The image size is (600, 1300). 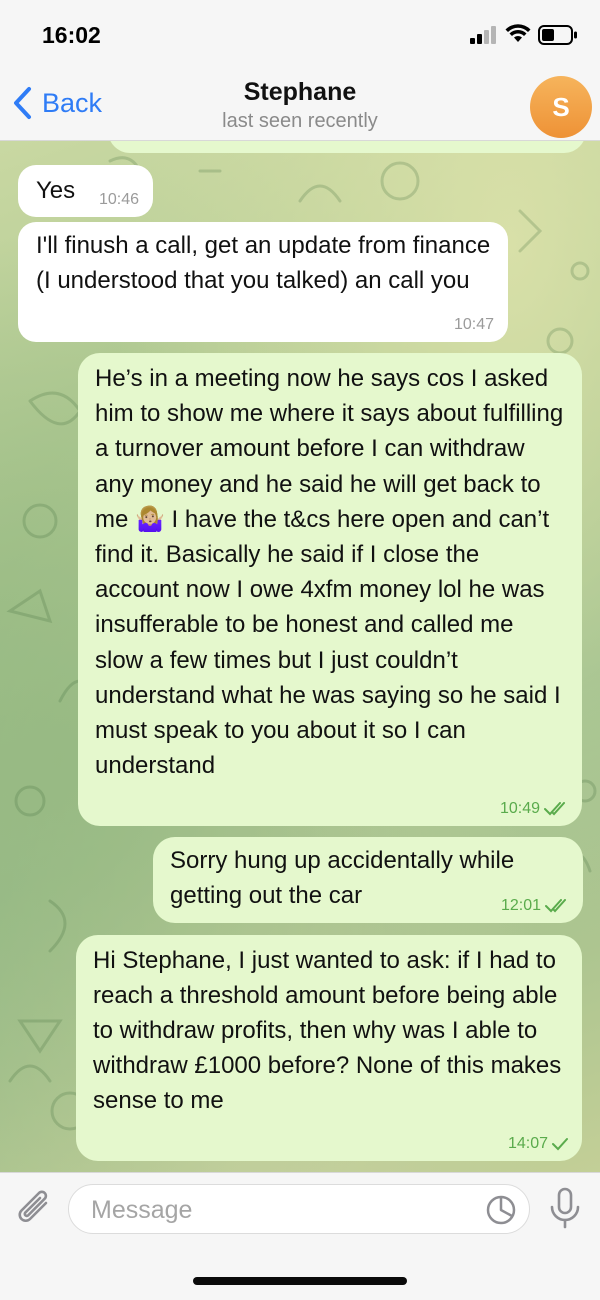 What do you see at coordinates (560, 1144) in the screenshot?
I see `single-check-icon` at bounding box center [560, 1144].